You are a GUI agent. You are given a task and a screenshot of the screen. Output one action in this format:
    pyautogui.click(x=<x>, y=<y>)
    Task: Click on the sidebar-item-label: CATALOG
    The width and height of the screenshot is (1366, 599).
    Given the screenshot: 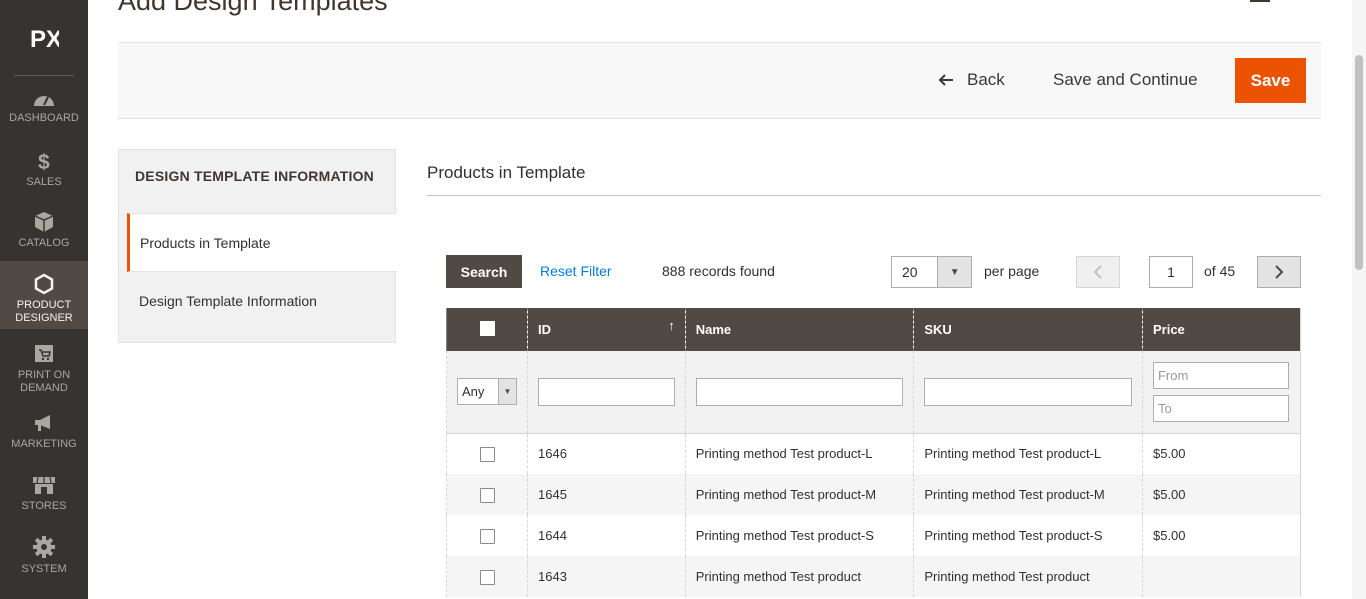 What is the action you would take?
    pyautogui.click(x=44, y=243)
    